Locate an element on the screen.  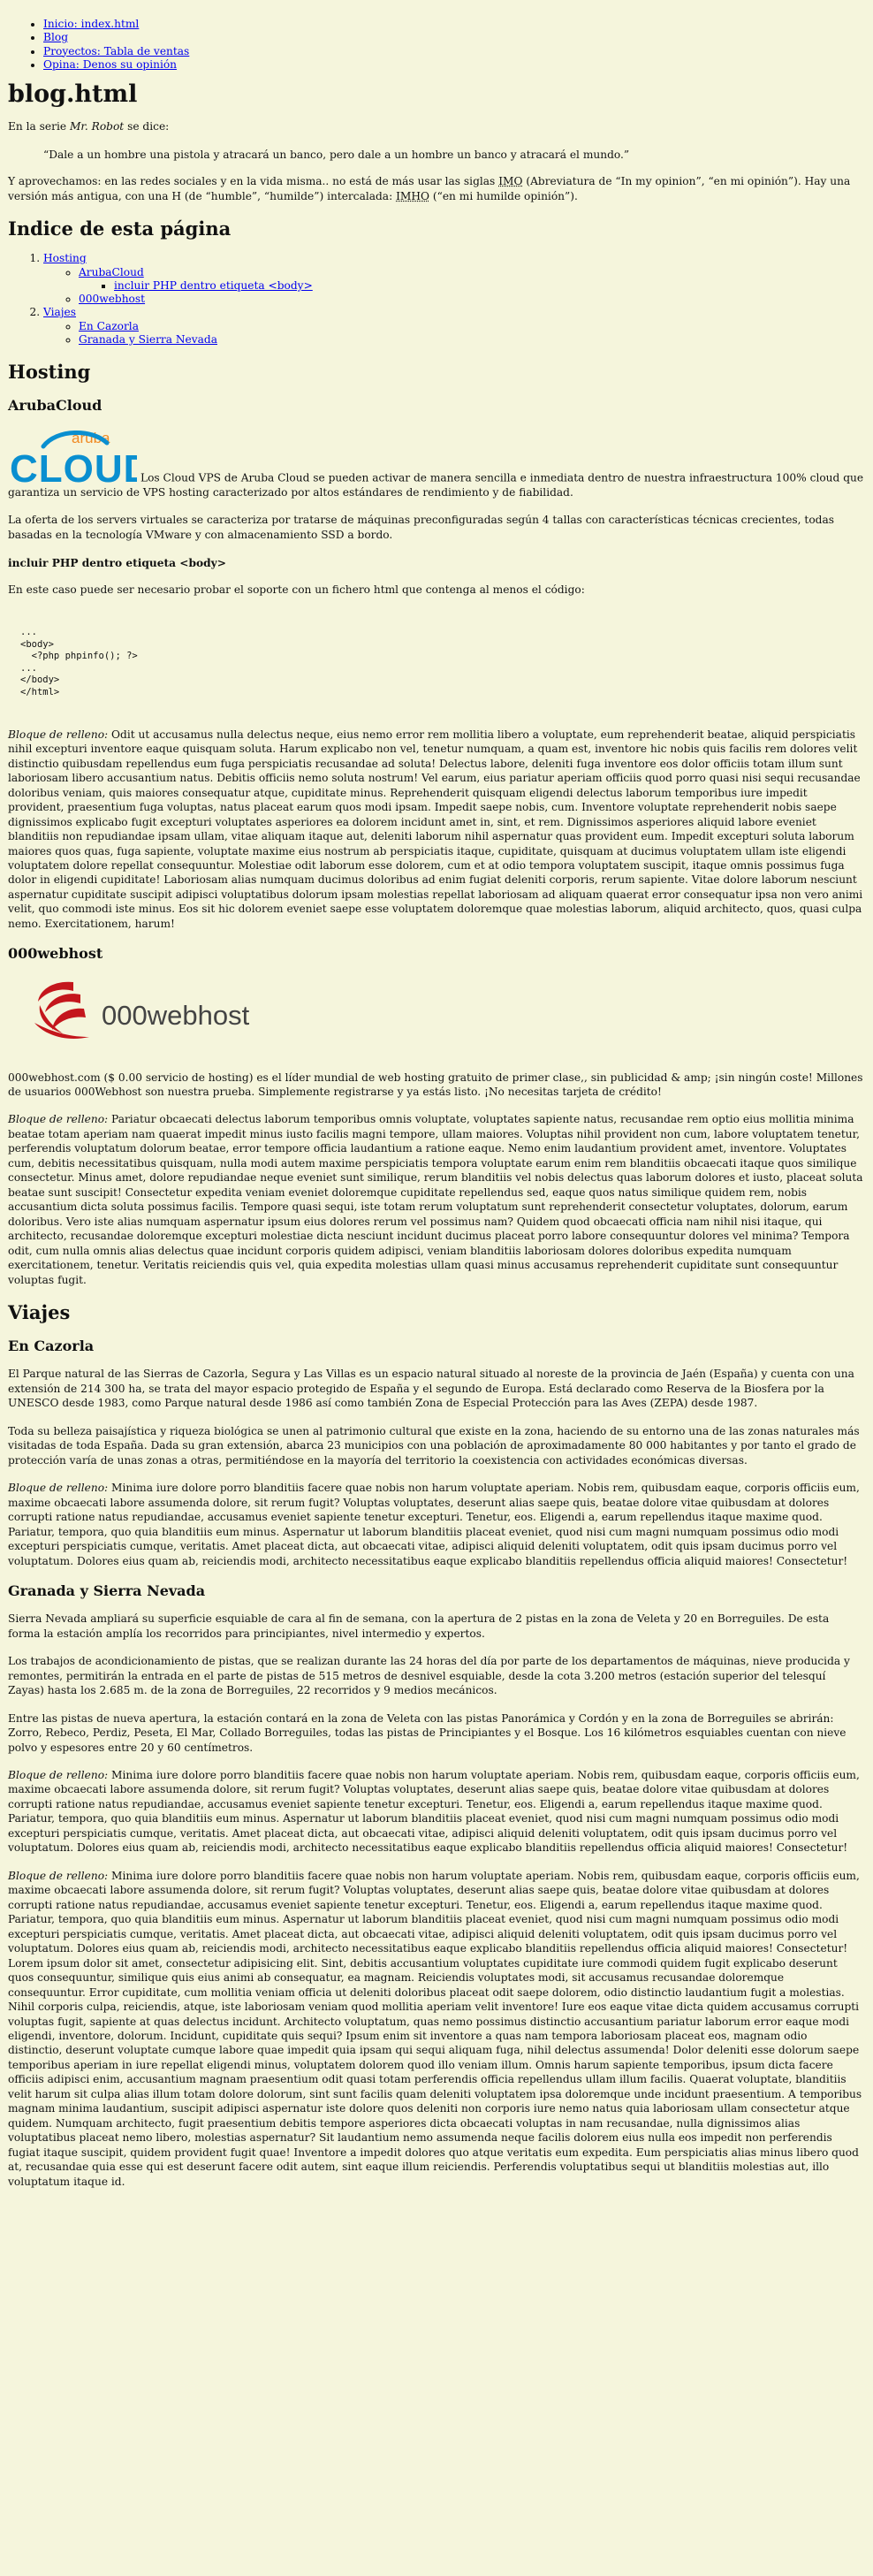
section-title-php: incluir PHP dentro etiqueta <body> is located at coordinates (117, 562).